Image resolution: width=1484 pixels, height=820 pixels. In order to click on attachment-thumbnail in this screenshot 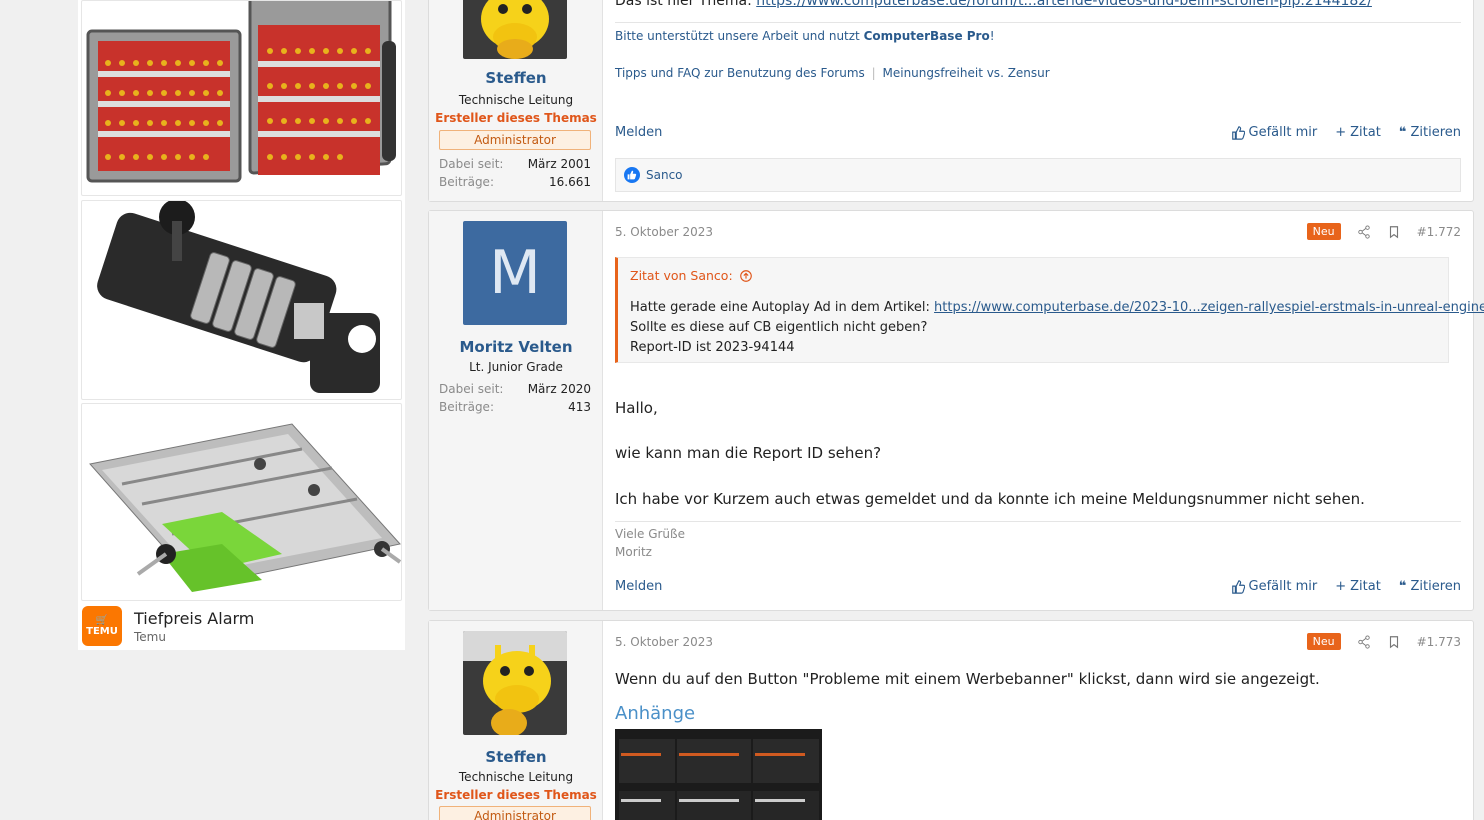, I will do `click(718, 774)`.